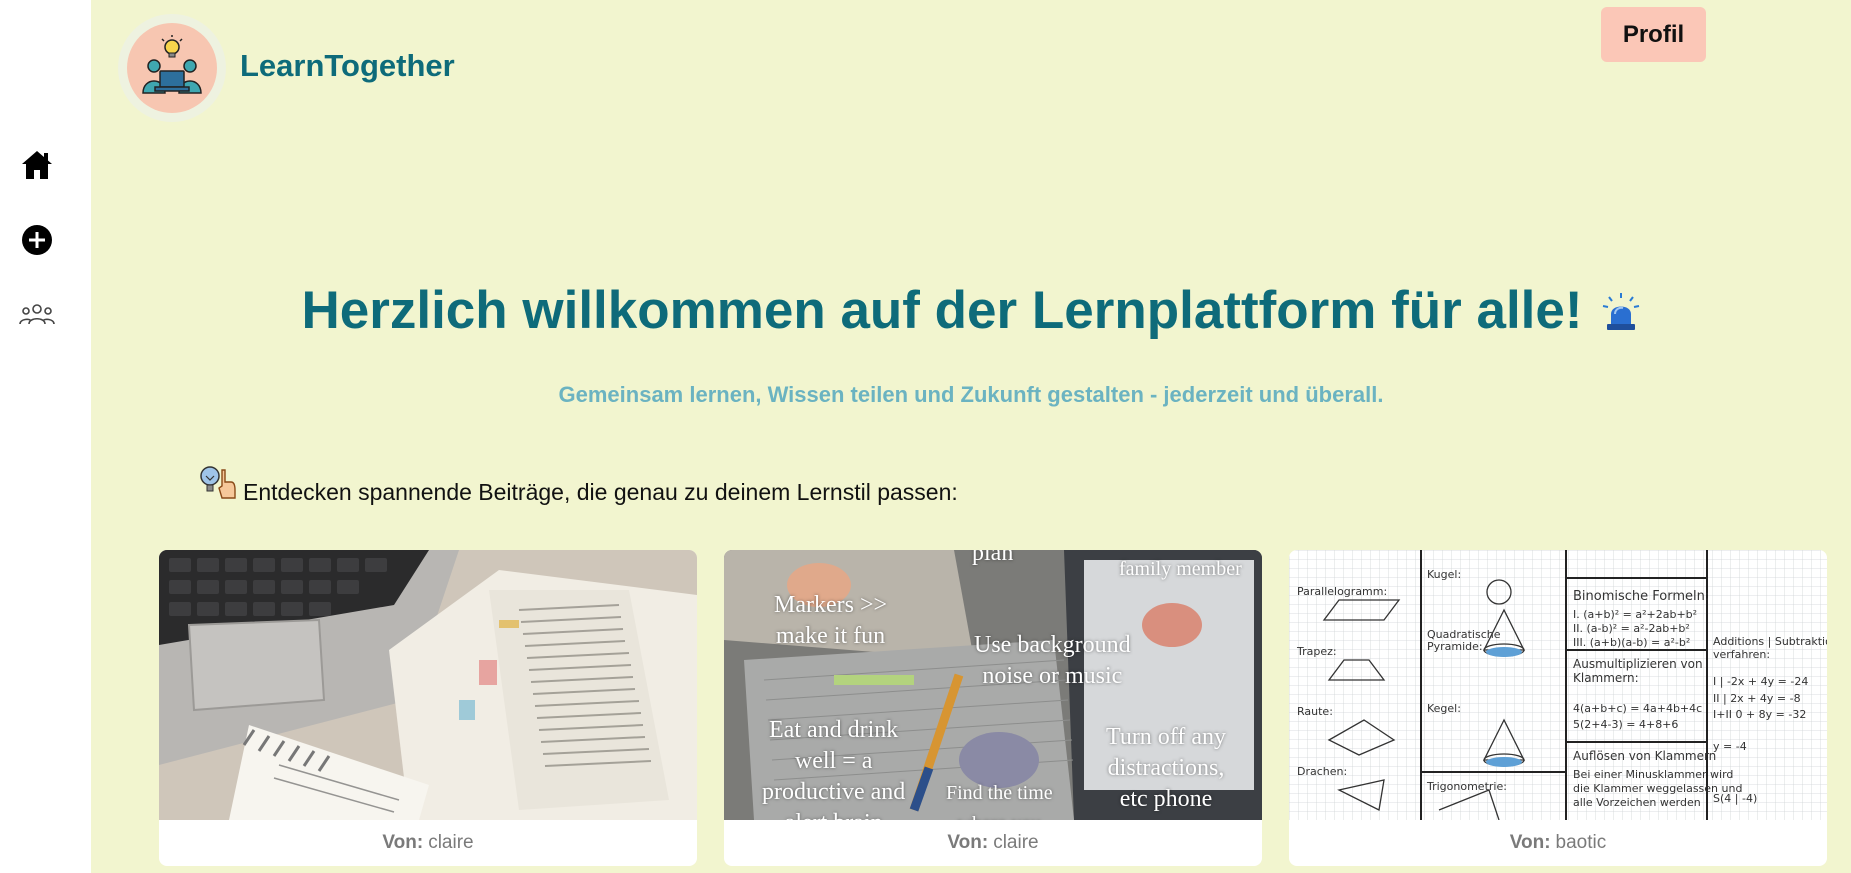 The width and height of the screenshot is (1851, 873). Describe the element at coordinates (1637, 802) in the screenshot. I see `svg-text: alle Vorzeichen werden` at that location.